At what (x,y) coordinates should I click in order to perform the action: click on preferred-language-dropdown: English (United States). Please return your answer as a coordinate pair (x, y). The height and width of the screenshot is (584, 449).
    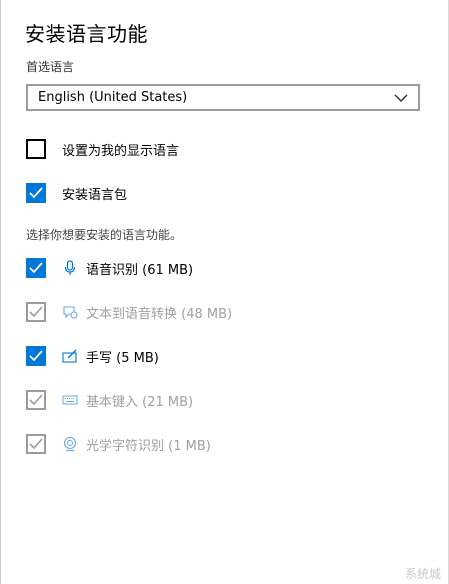
    Looking at the image, I should click on (223, 97).